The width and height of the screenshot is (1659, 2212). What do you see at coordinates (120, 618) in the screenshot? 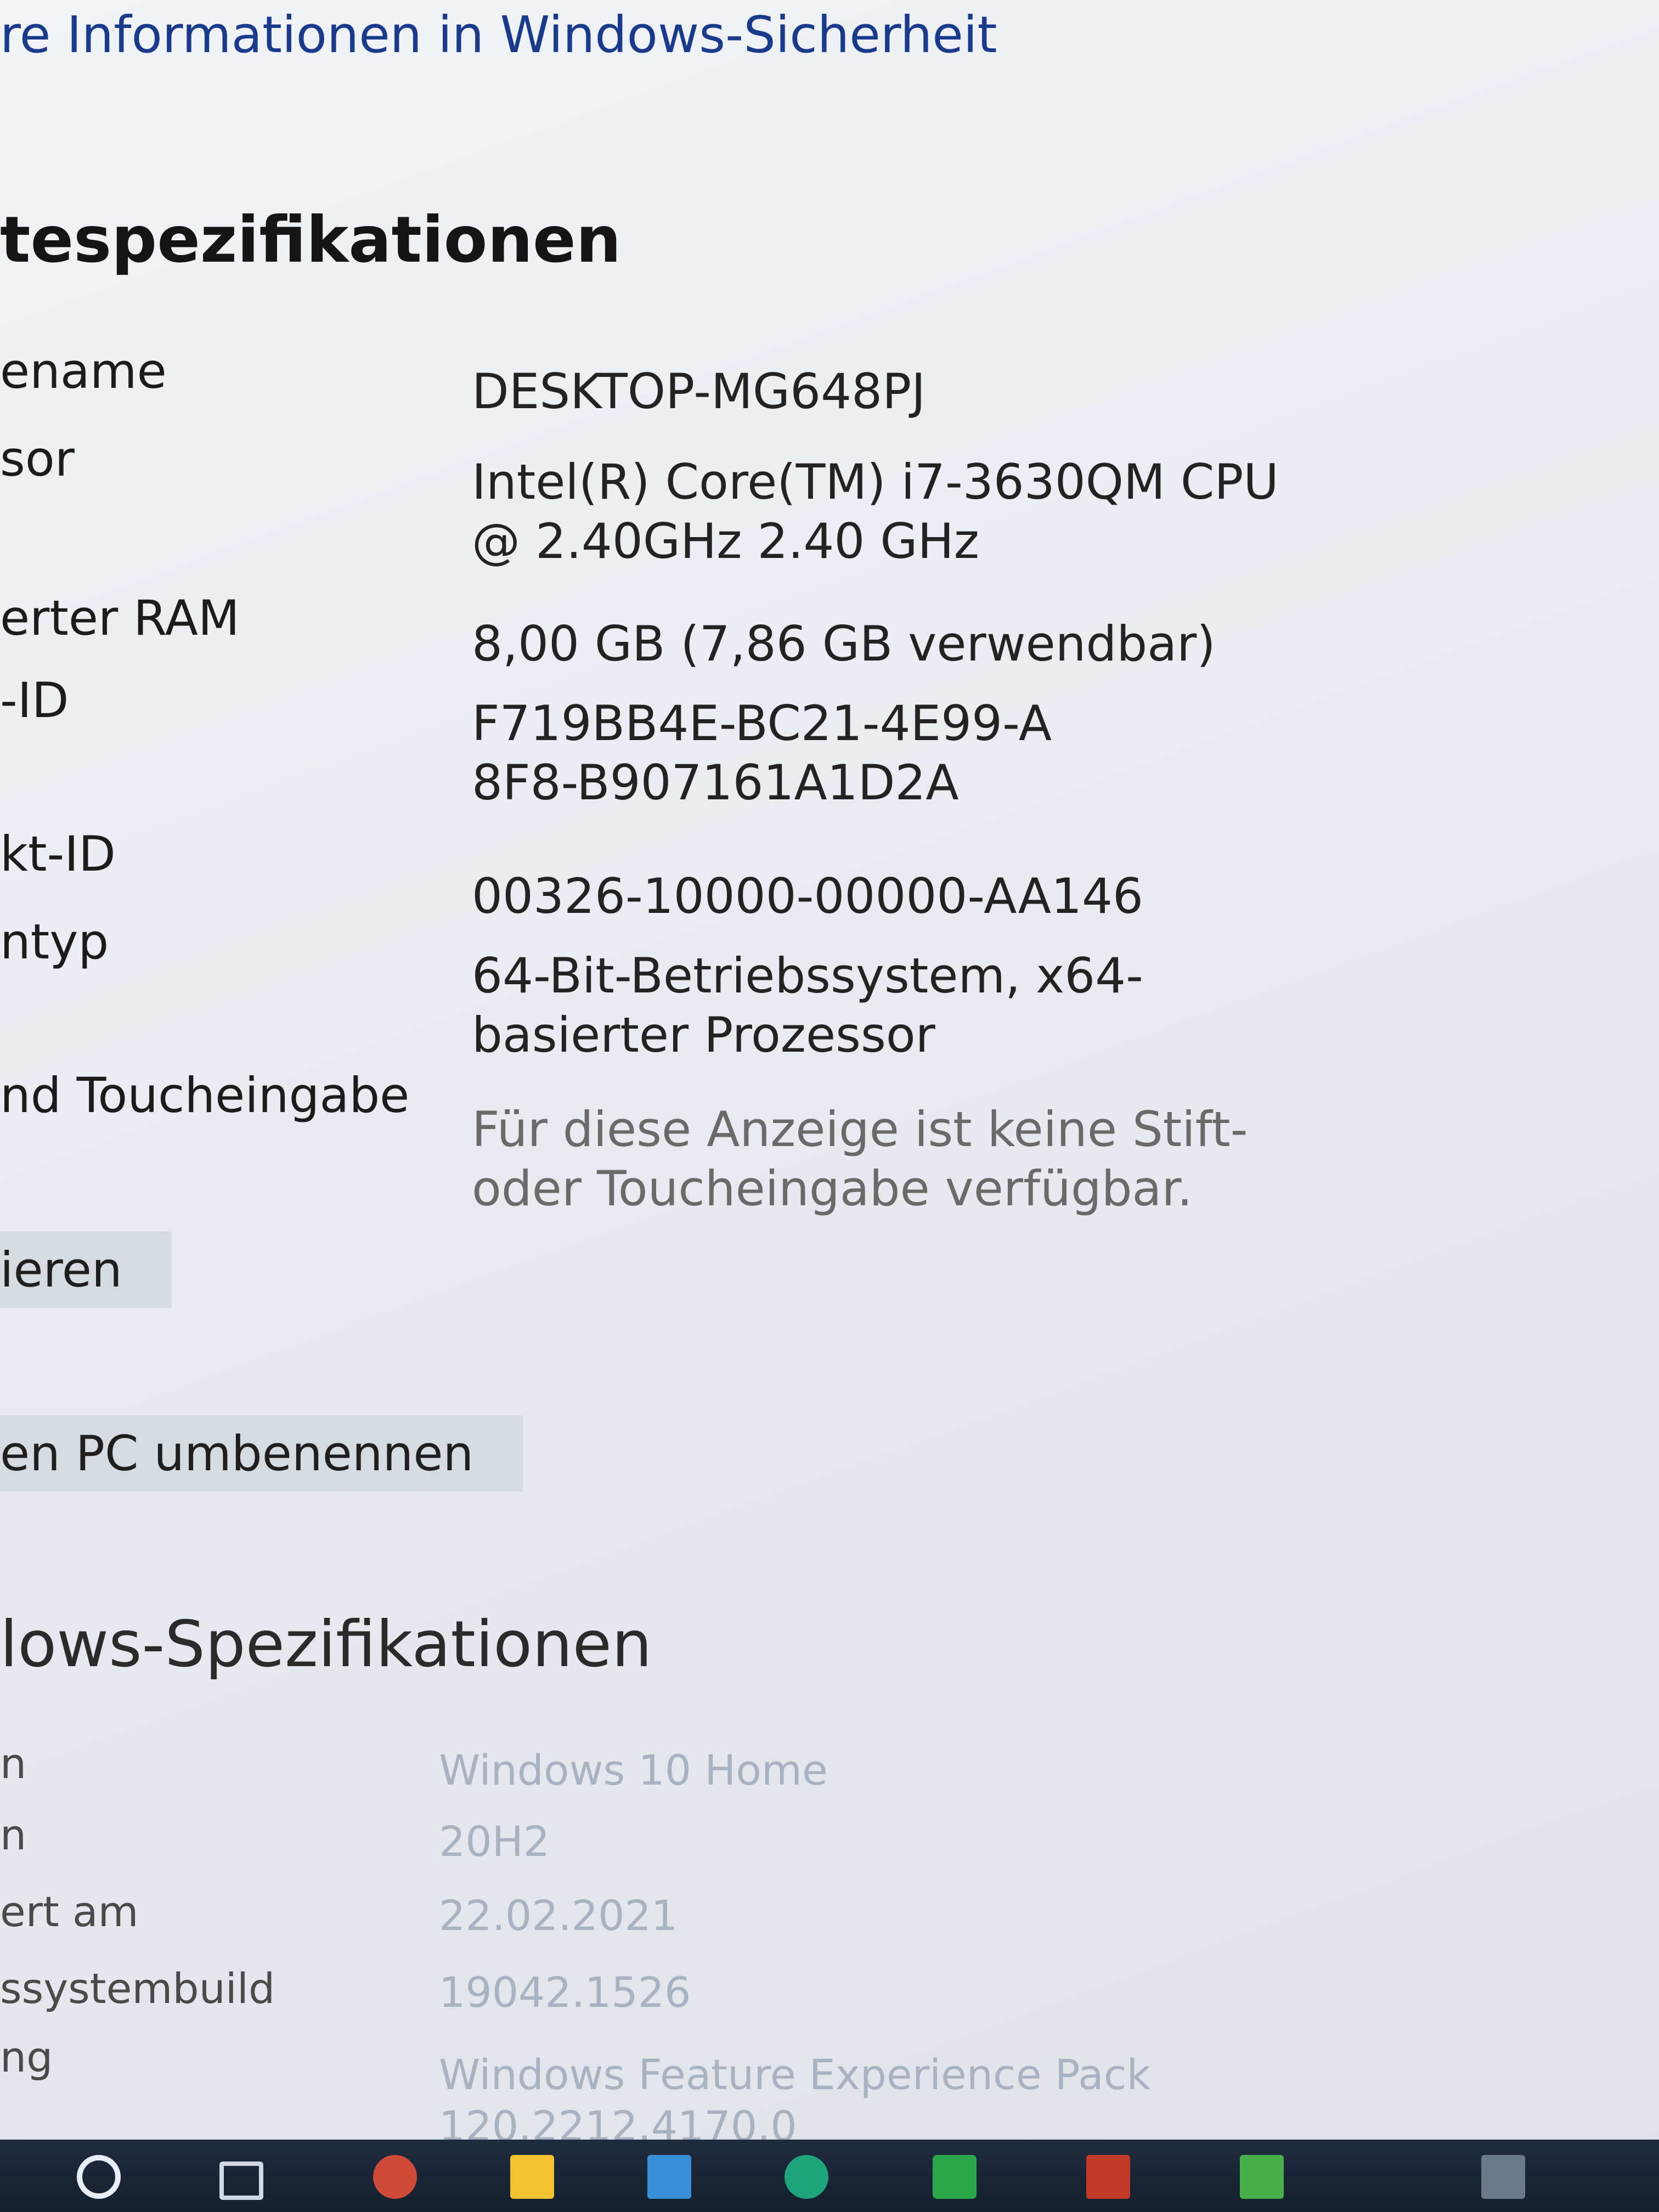
I see `label-ram: erter RAM` at bounding box center [120, 618].